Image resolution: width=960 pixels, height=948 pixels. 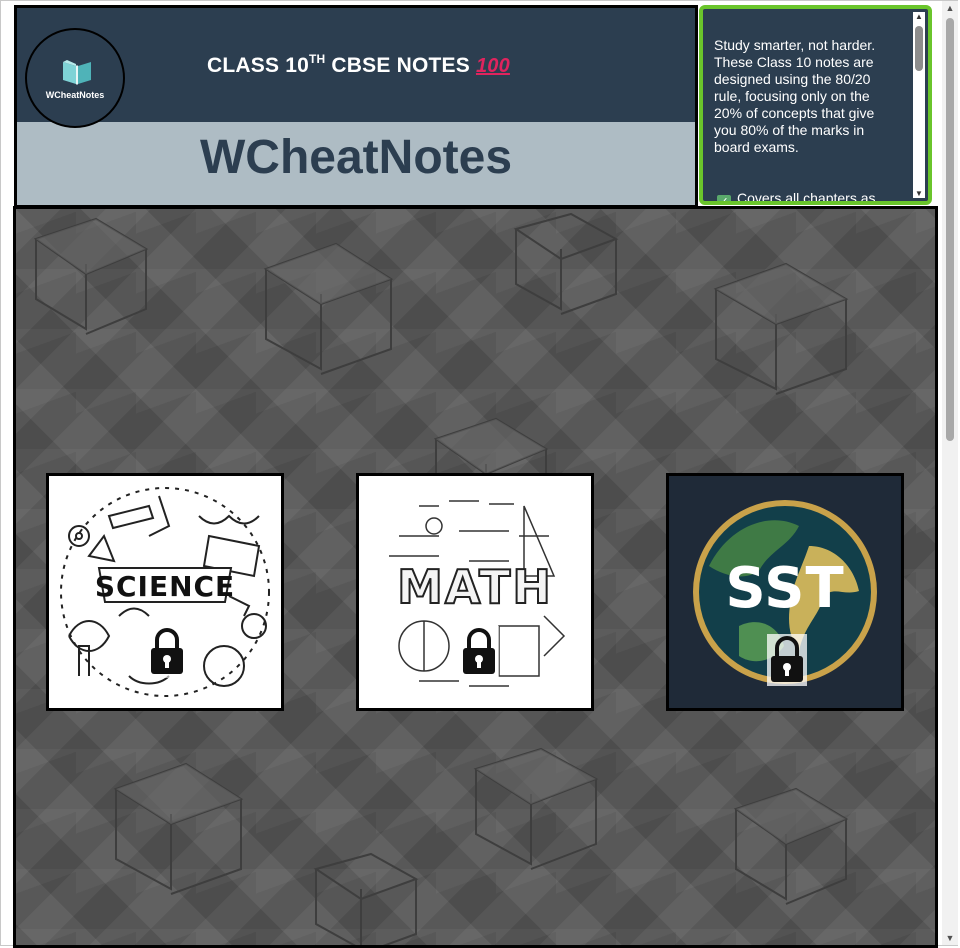 What do you see at coordinates (492, 66) in the screenshot?
I see `hundred-emoji-icon: 100` at bounding box center [492, 66].